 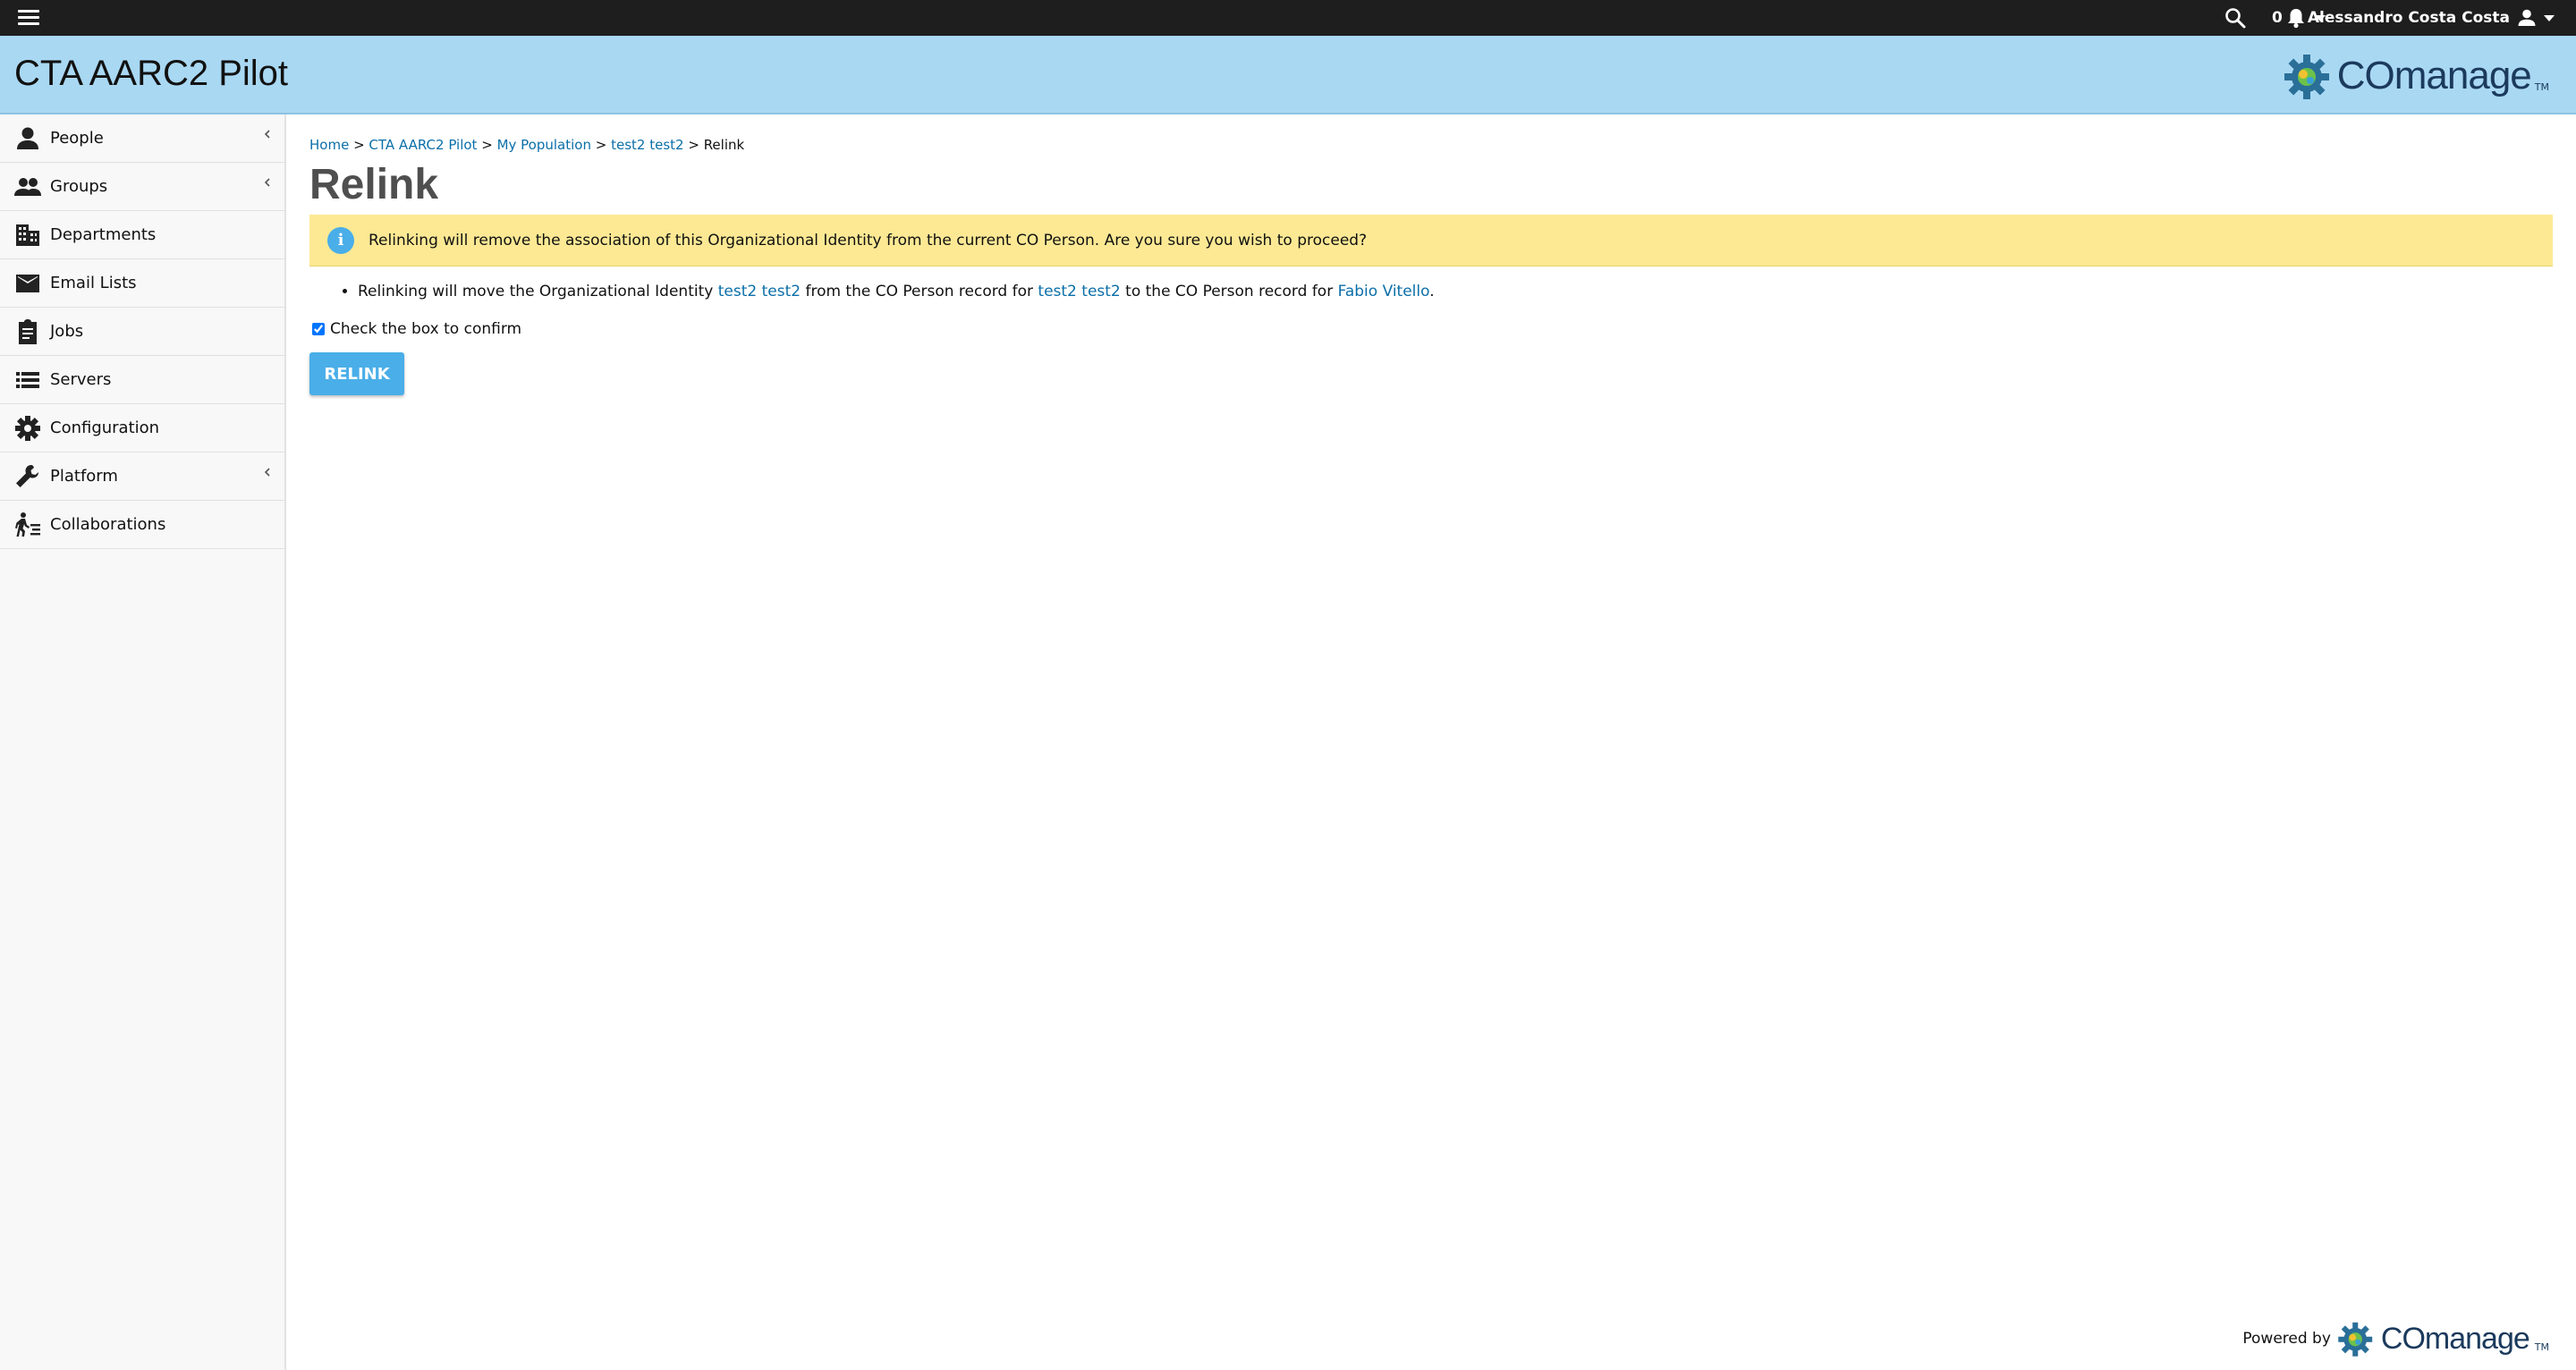 I want to click on footer: Powered by COmanage TM, so click(x=2395, y=1338).